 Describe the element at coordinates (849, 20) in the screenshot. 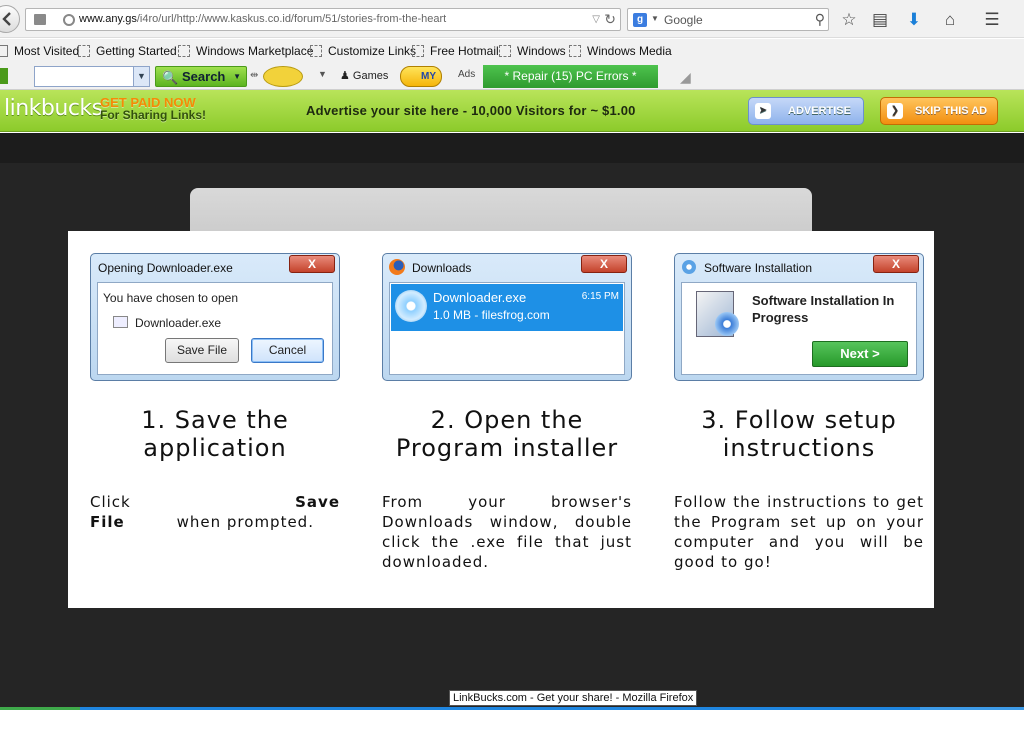

I see `bookmark-star-icon: ☆` at that location.